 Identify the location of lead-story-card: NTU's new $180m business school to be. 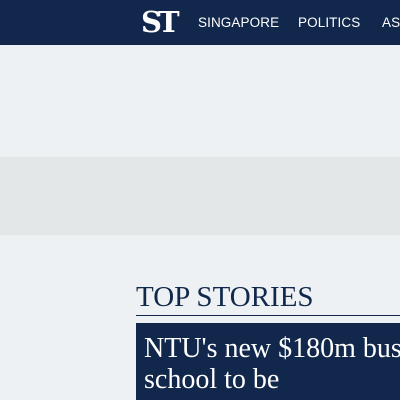
(268, 361).